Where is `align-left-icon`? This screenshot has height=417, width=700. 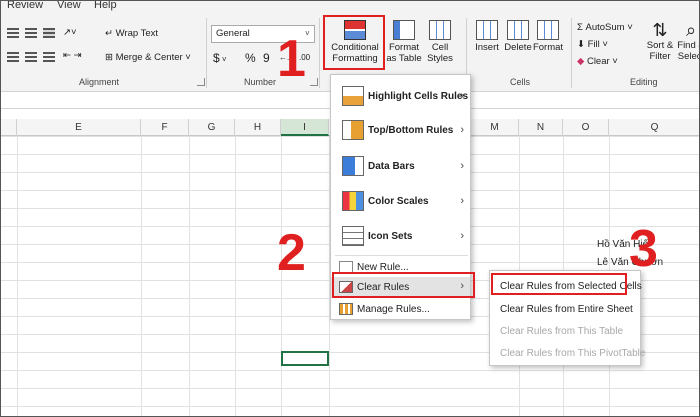 align-left-icon is located at coordinates (13, 57).